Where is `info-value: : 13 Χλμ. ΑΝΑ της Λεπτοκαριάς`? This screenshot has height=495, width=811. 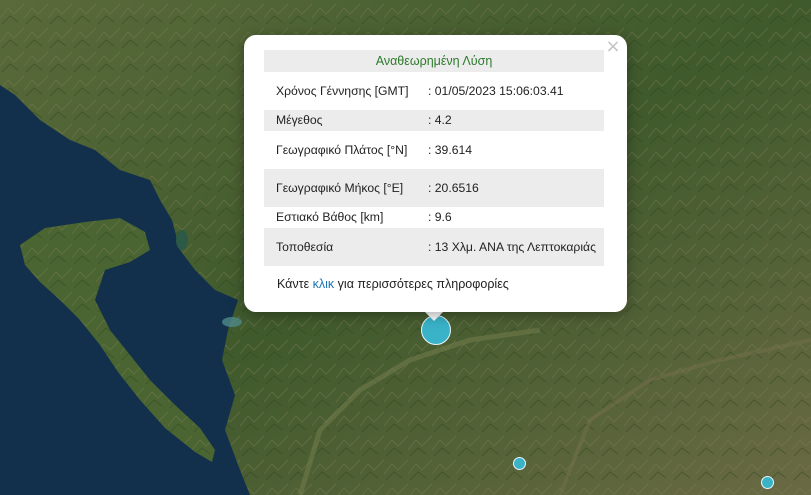 info-value: : 13 Χλμ. ΑΝΑ της Λεπτοκαριάς is located at coordinates (512, 246).